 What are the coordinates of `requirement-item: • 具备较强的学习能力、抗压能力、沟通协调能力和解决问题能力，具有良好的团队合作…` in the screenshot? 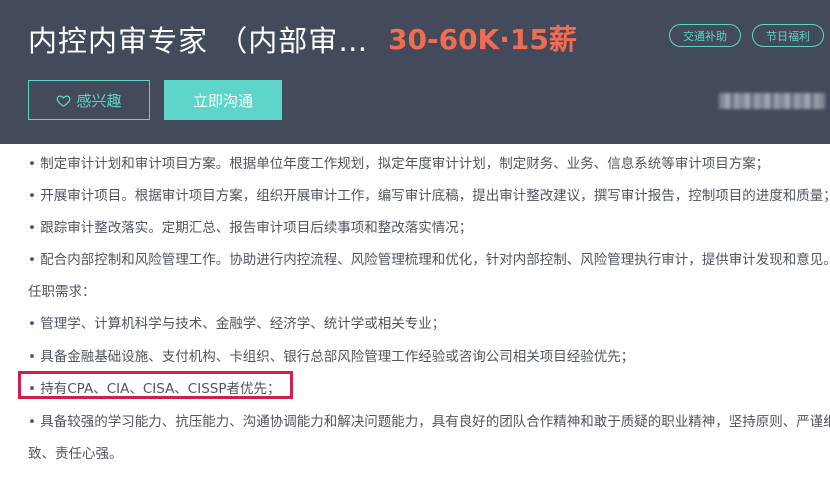 It's located at (429, 422).